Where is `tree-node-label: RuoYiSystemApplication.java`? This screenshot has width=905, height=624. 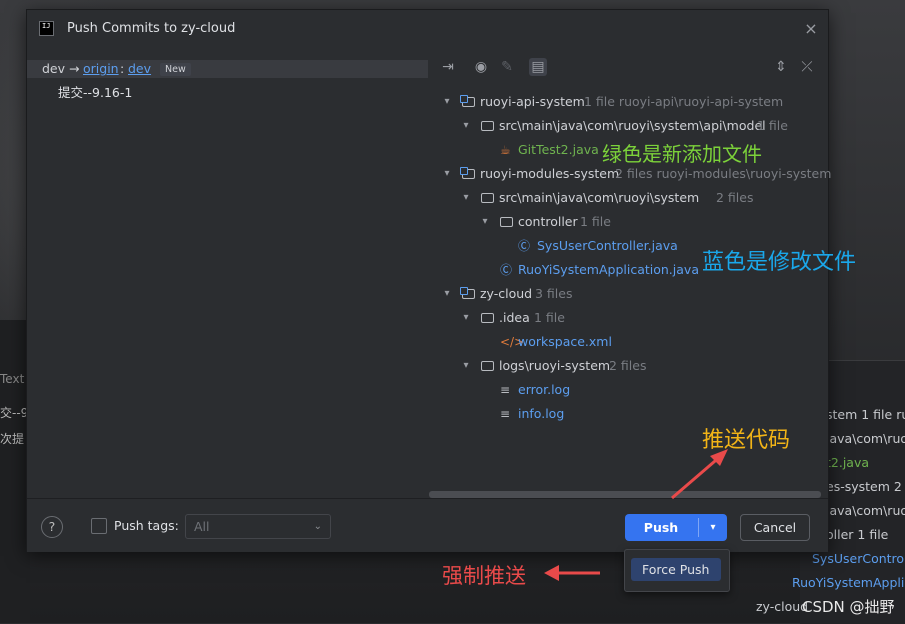
tree-node-label: RuoYiSystemApplication.java is located at coordinates (608, 269).